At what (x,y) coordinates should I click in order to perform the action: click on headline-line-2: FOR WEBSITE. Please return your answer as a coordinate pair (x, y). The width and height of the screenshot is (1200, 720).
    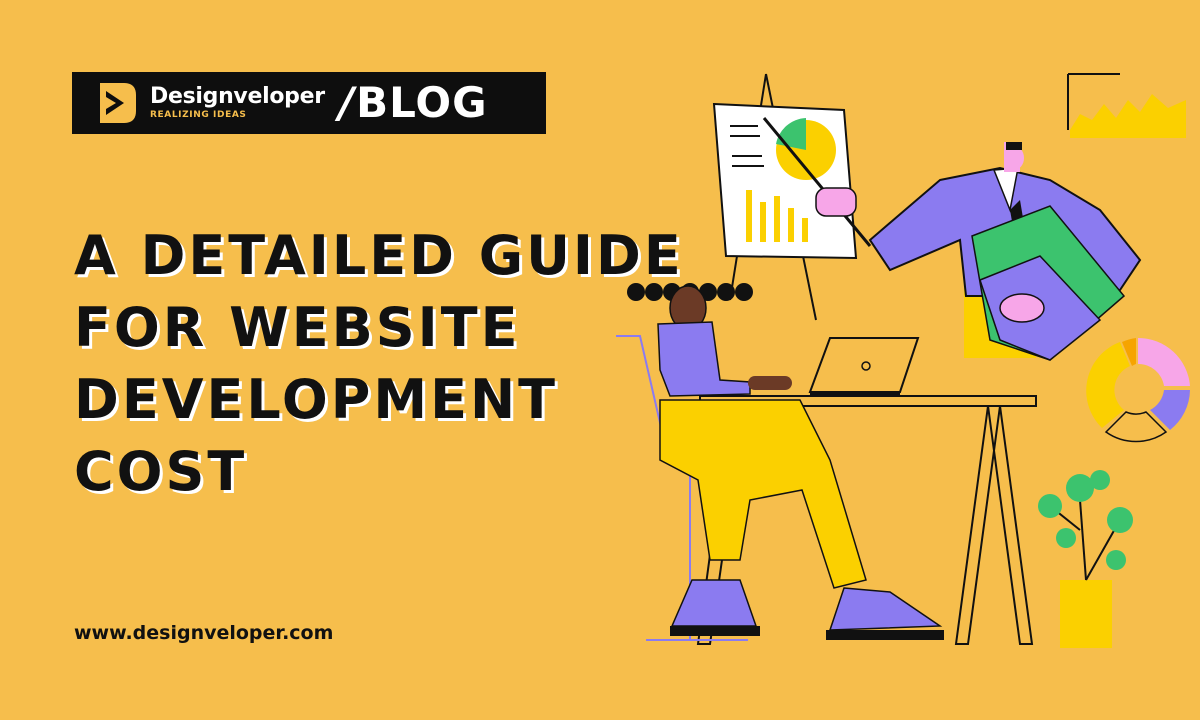
    Looking at the image, I should click on (297, 327).